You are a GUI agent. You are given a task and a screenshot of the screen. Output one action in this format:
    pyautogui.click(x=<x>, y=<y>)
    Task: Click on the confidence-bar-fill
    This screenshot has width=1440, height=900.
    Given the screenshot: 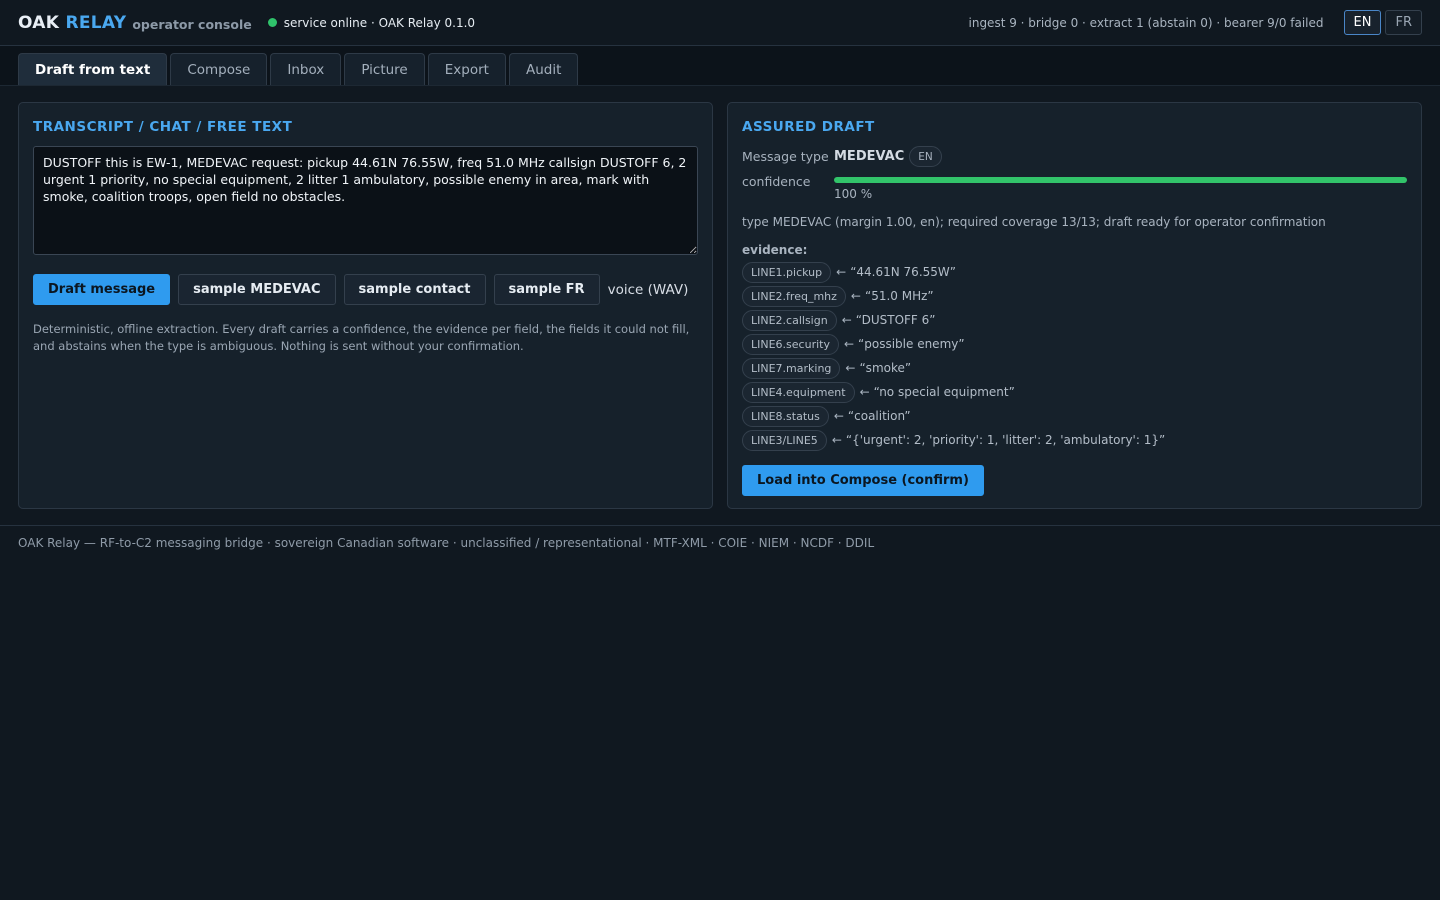 What is the action you would take?
    pyautogui.click(x=1120, y=180)
    